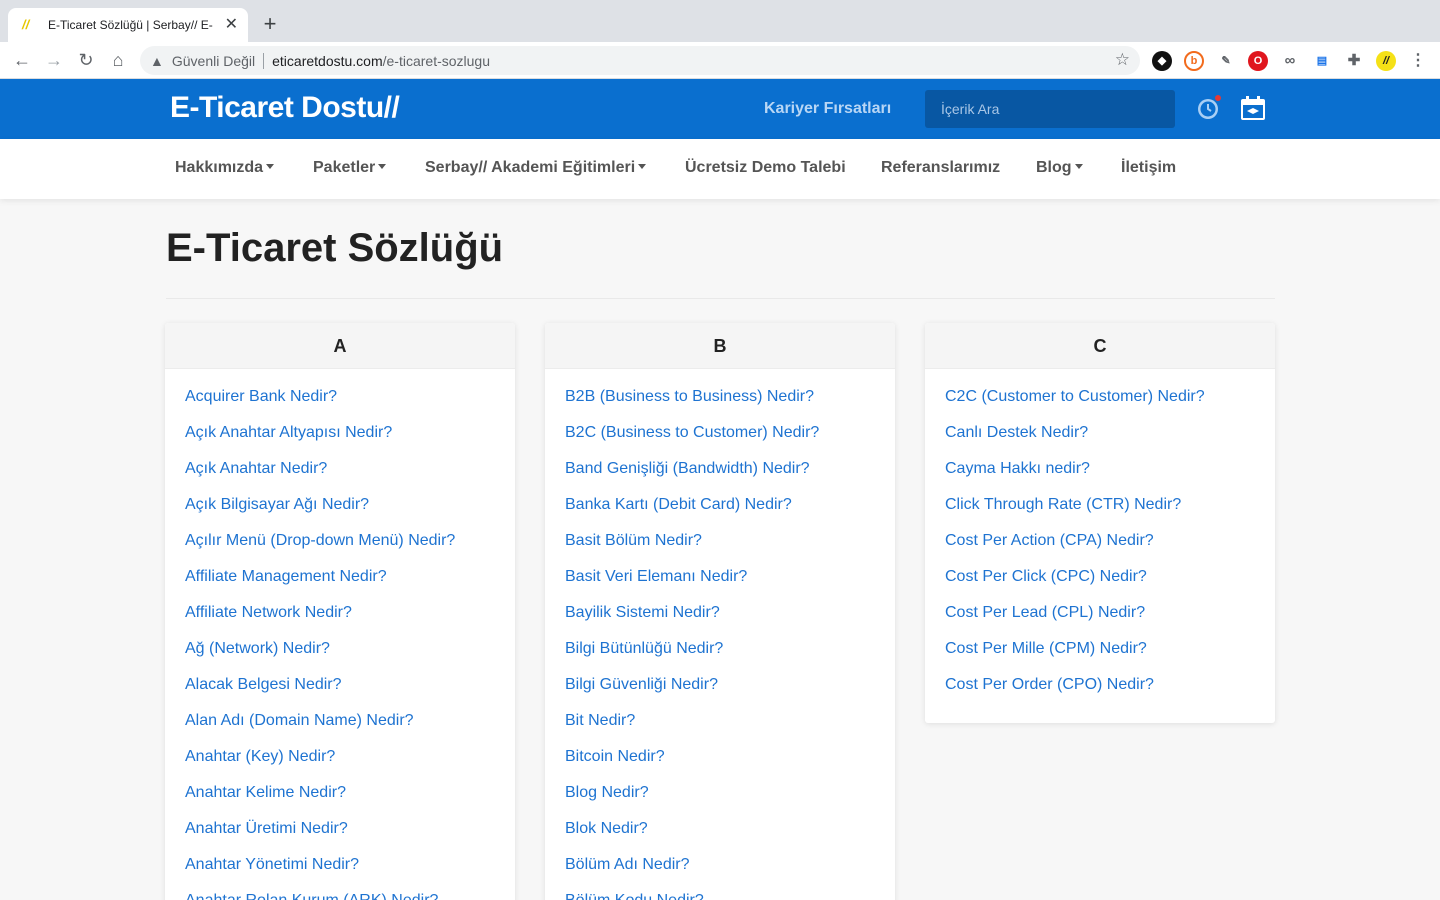  What do you see at coordinates (264, 60) in the screenshot?
I see `separator` at bounding box center [264, 60].